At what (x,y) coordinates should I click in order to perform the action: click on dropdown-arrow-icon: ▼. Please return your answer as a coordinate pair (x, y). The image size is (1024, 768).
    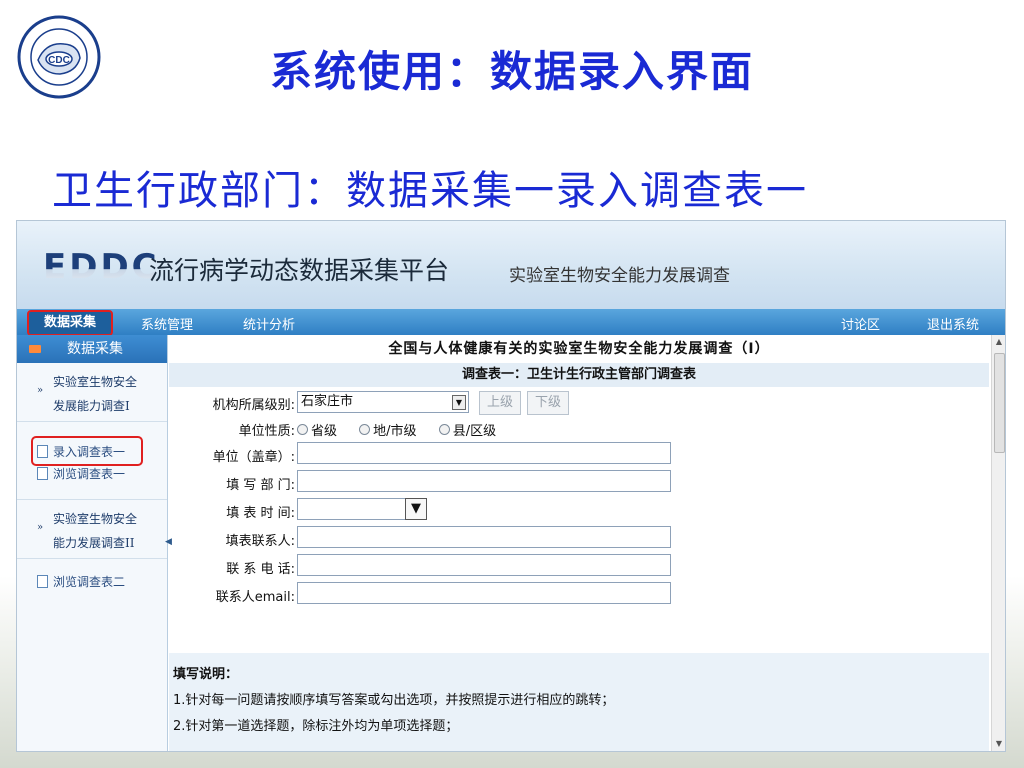
    Looking at the image, I should click on (459, 402).